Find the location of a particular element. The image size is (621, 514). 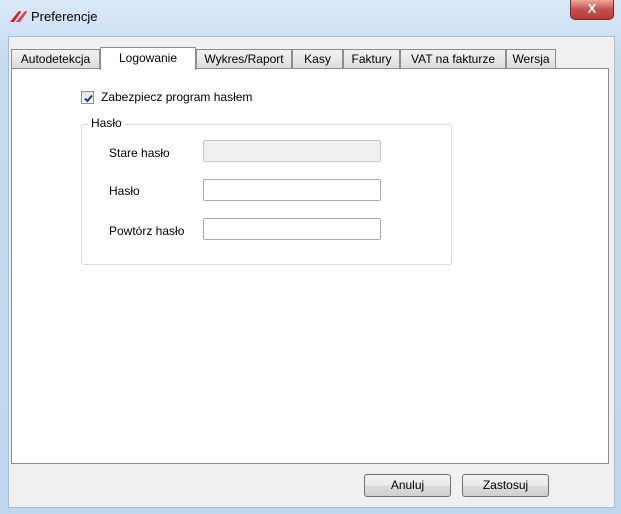

repeat-password-label: Powtórz hasło is located at coordinates (147, 231).